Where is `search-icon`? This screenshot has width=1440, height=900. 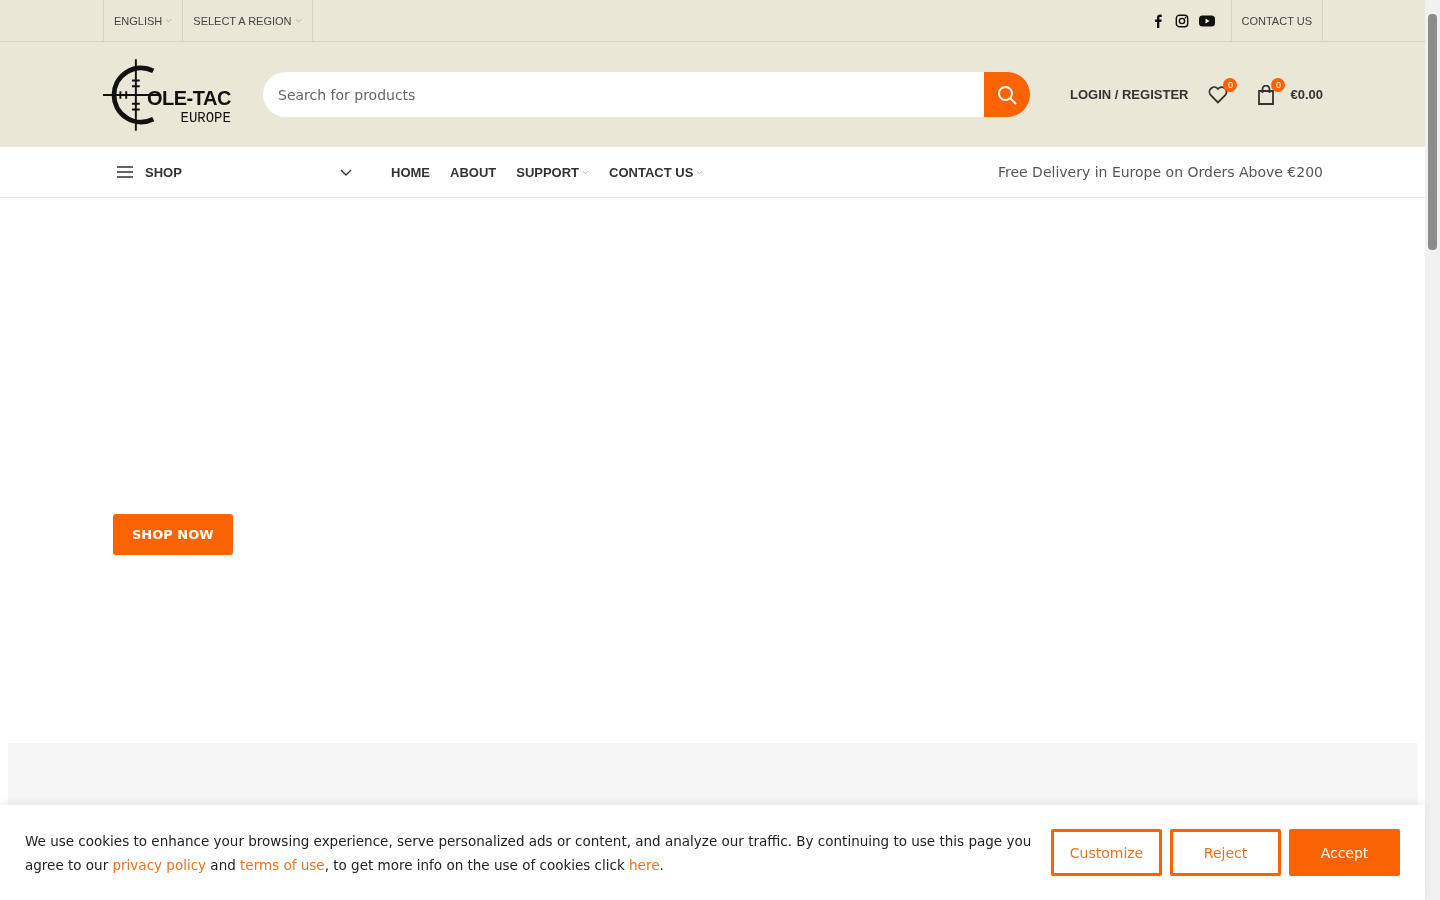 search-icon is located at coordinates (1007, 94).